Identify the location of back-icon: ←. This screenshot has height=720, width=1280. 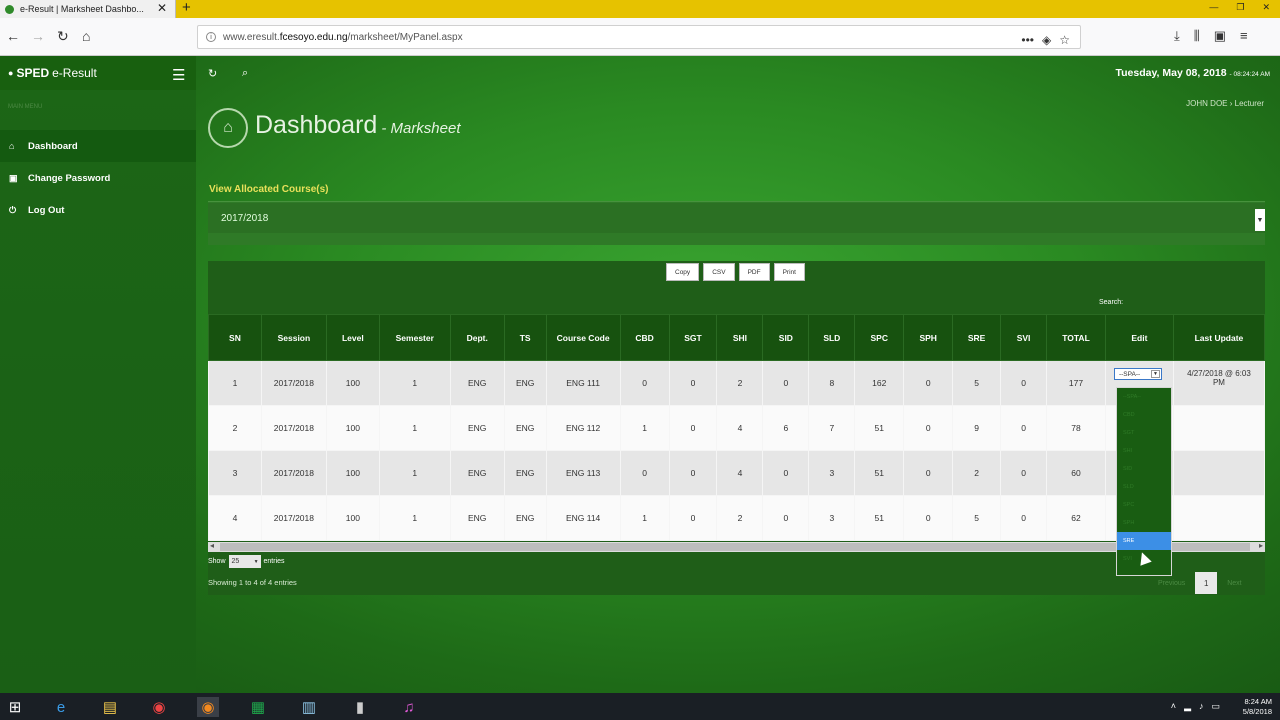
(13, 36).